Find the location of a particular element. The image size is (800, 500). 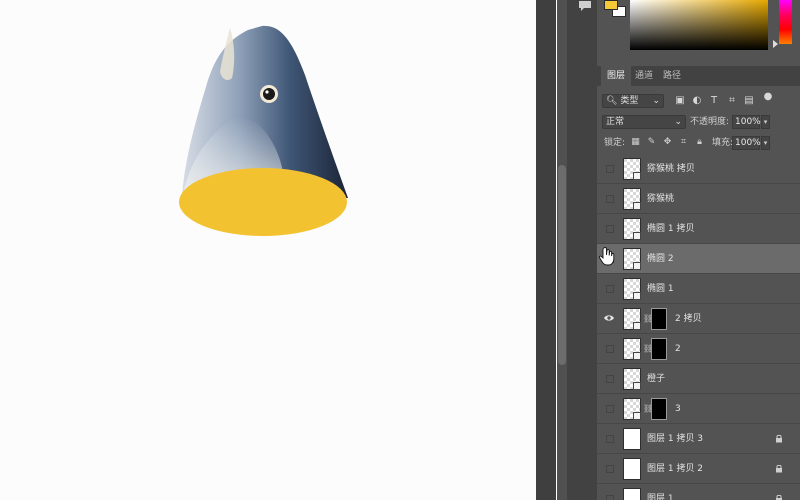

layer-name: 椭圆 1 is located at coordinates (660, 289).